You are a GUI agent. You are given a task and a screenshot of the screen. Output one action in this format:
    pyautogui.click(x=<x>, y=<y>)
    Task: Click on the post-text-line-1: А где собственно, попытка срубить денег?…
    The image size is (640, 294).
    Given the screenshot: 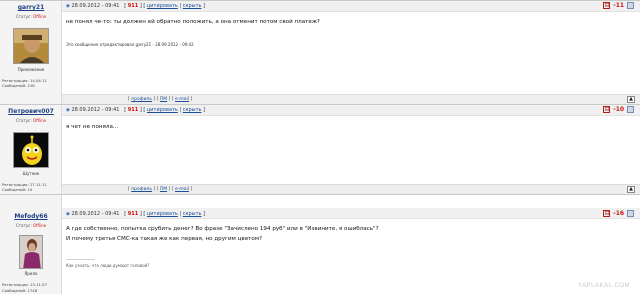 What is the action you would take?
    pyautogui.click(x=222, y=229)
    